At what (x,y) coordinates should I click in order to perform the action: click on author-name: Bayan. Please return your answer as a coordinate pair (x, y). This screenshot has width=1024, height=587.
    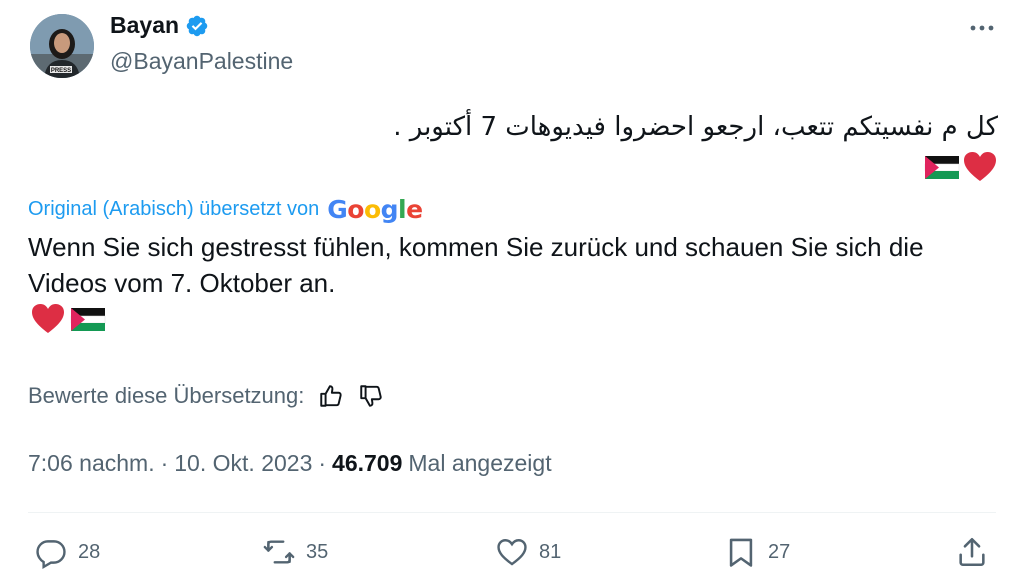
    Looking at the image, I should click on (159, 25).